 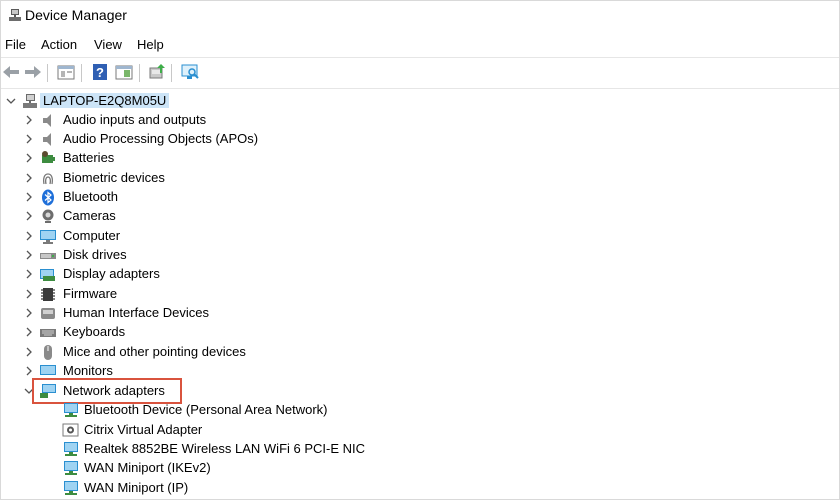 What do you see at coordinates (88, 370) in the screenshot?
I see `tree-item-label: Monitors` at bounding box center [88, 370].